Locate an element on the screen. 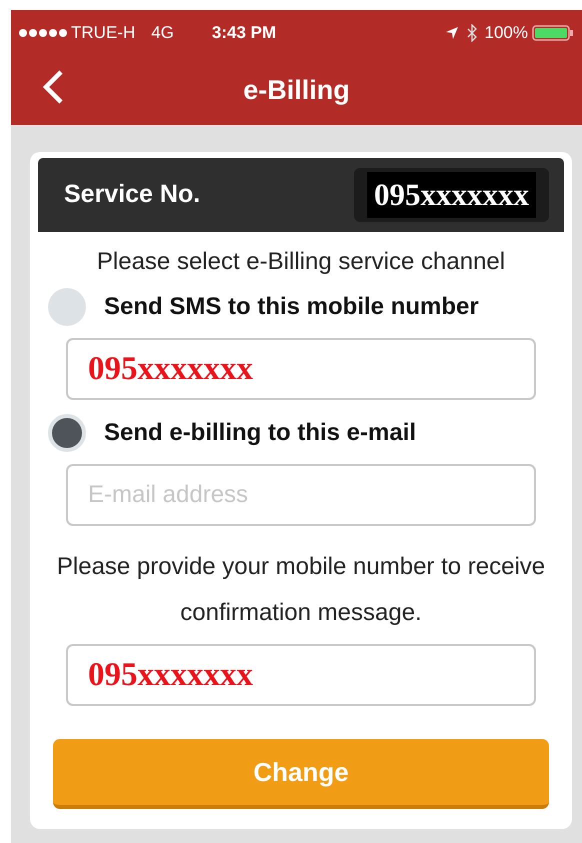 The width and height of the screenshot is (582, 843). confirmation-text: Please provide your mobile number to receive confirmation message. is located at coordinates (301, 590).